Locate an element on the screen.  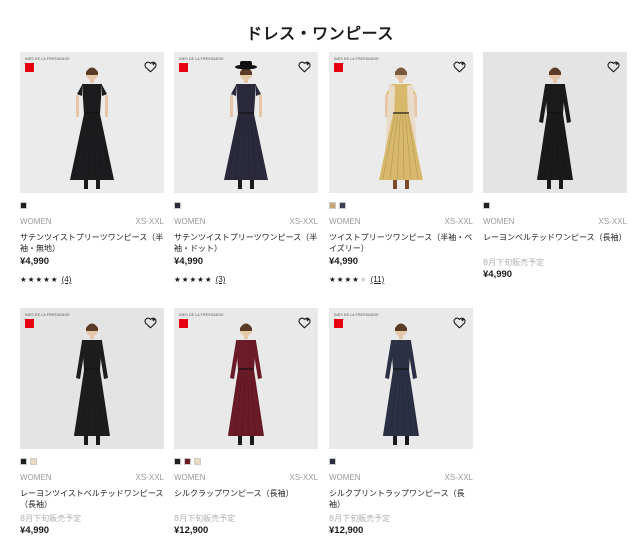
product-name: シルクラップワンピース（長袖） is located at coordinates (246, 499).